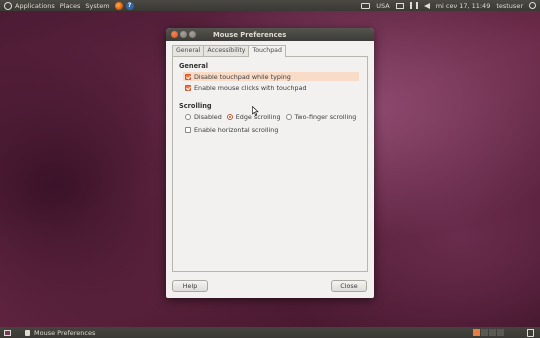 The image size is (540, 338). I want to click on user-menu: testuser, so click(509, 6).